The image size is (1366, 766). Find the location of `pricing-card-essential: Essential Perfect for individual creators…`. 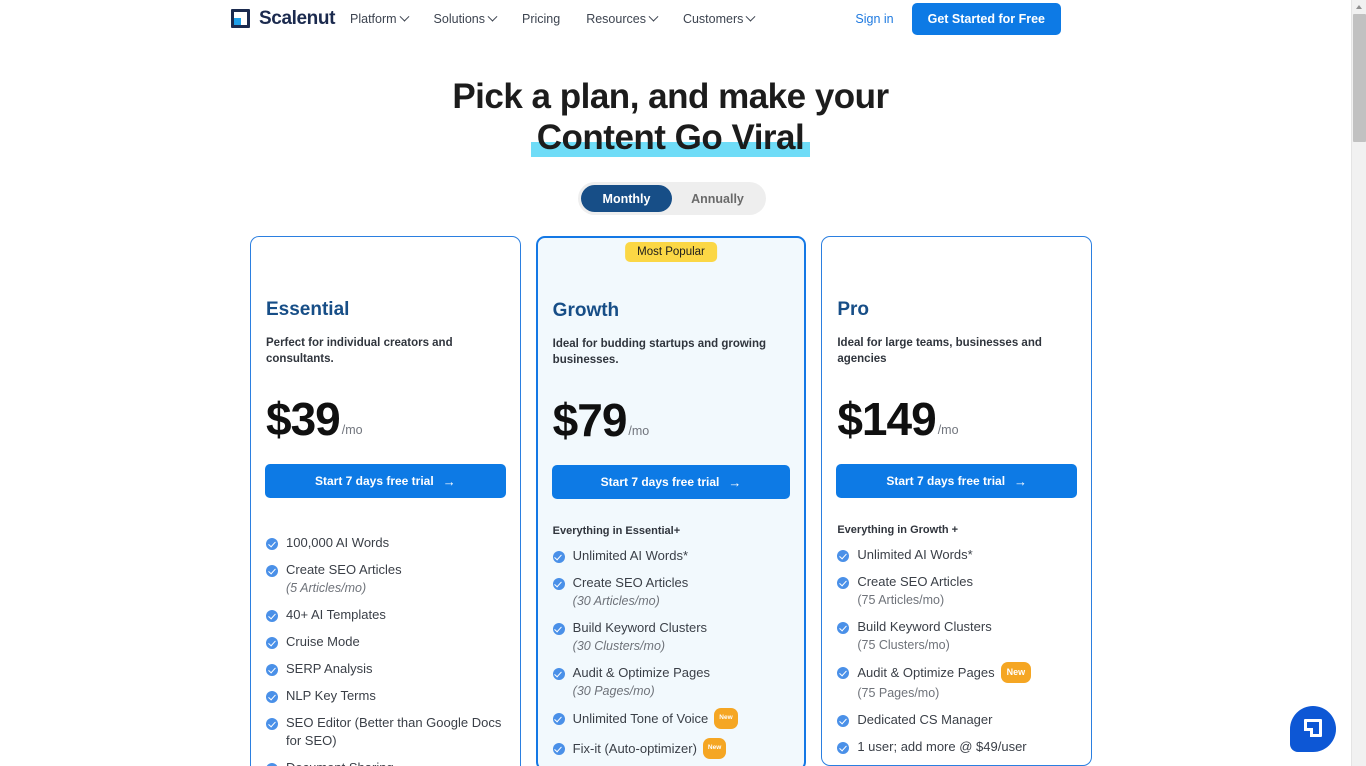

pricing-card-essential: Essential Perfect for individual creators… is located at coordinates (385, 501).